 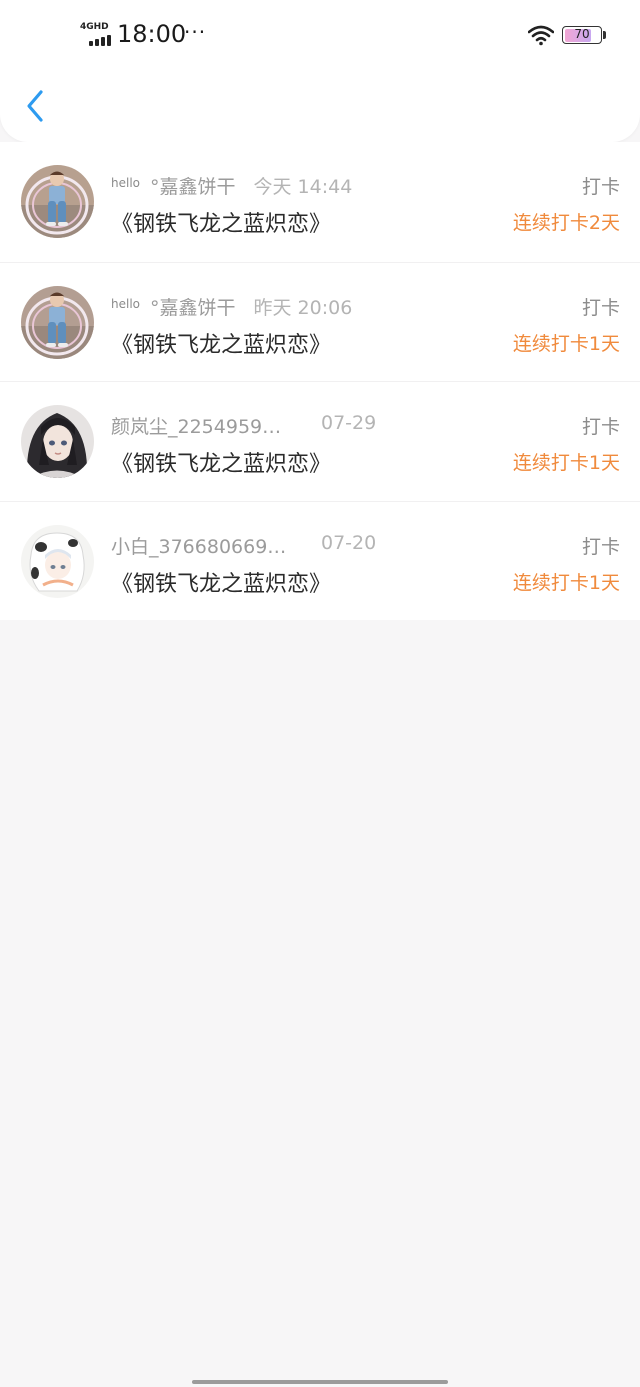 What do you see at coordinates (604, 35) in the screenshot?
I see `battery-cap` at bounding box center [604, 35].